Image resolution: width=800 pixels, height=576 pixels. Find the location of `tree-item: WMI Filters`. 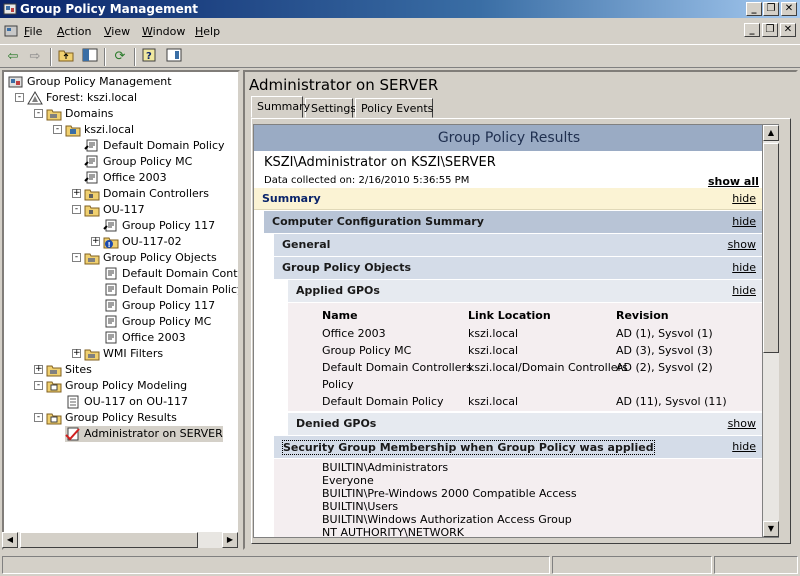

tree-item: WMI Filters is located at coordinates (123, 354).